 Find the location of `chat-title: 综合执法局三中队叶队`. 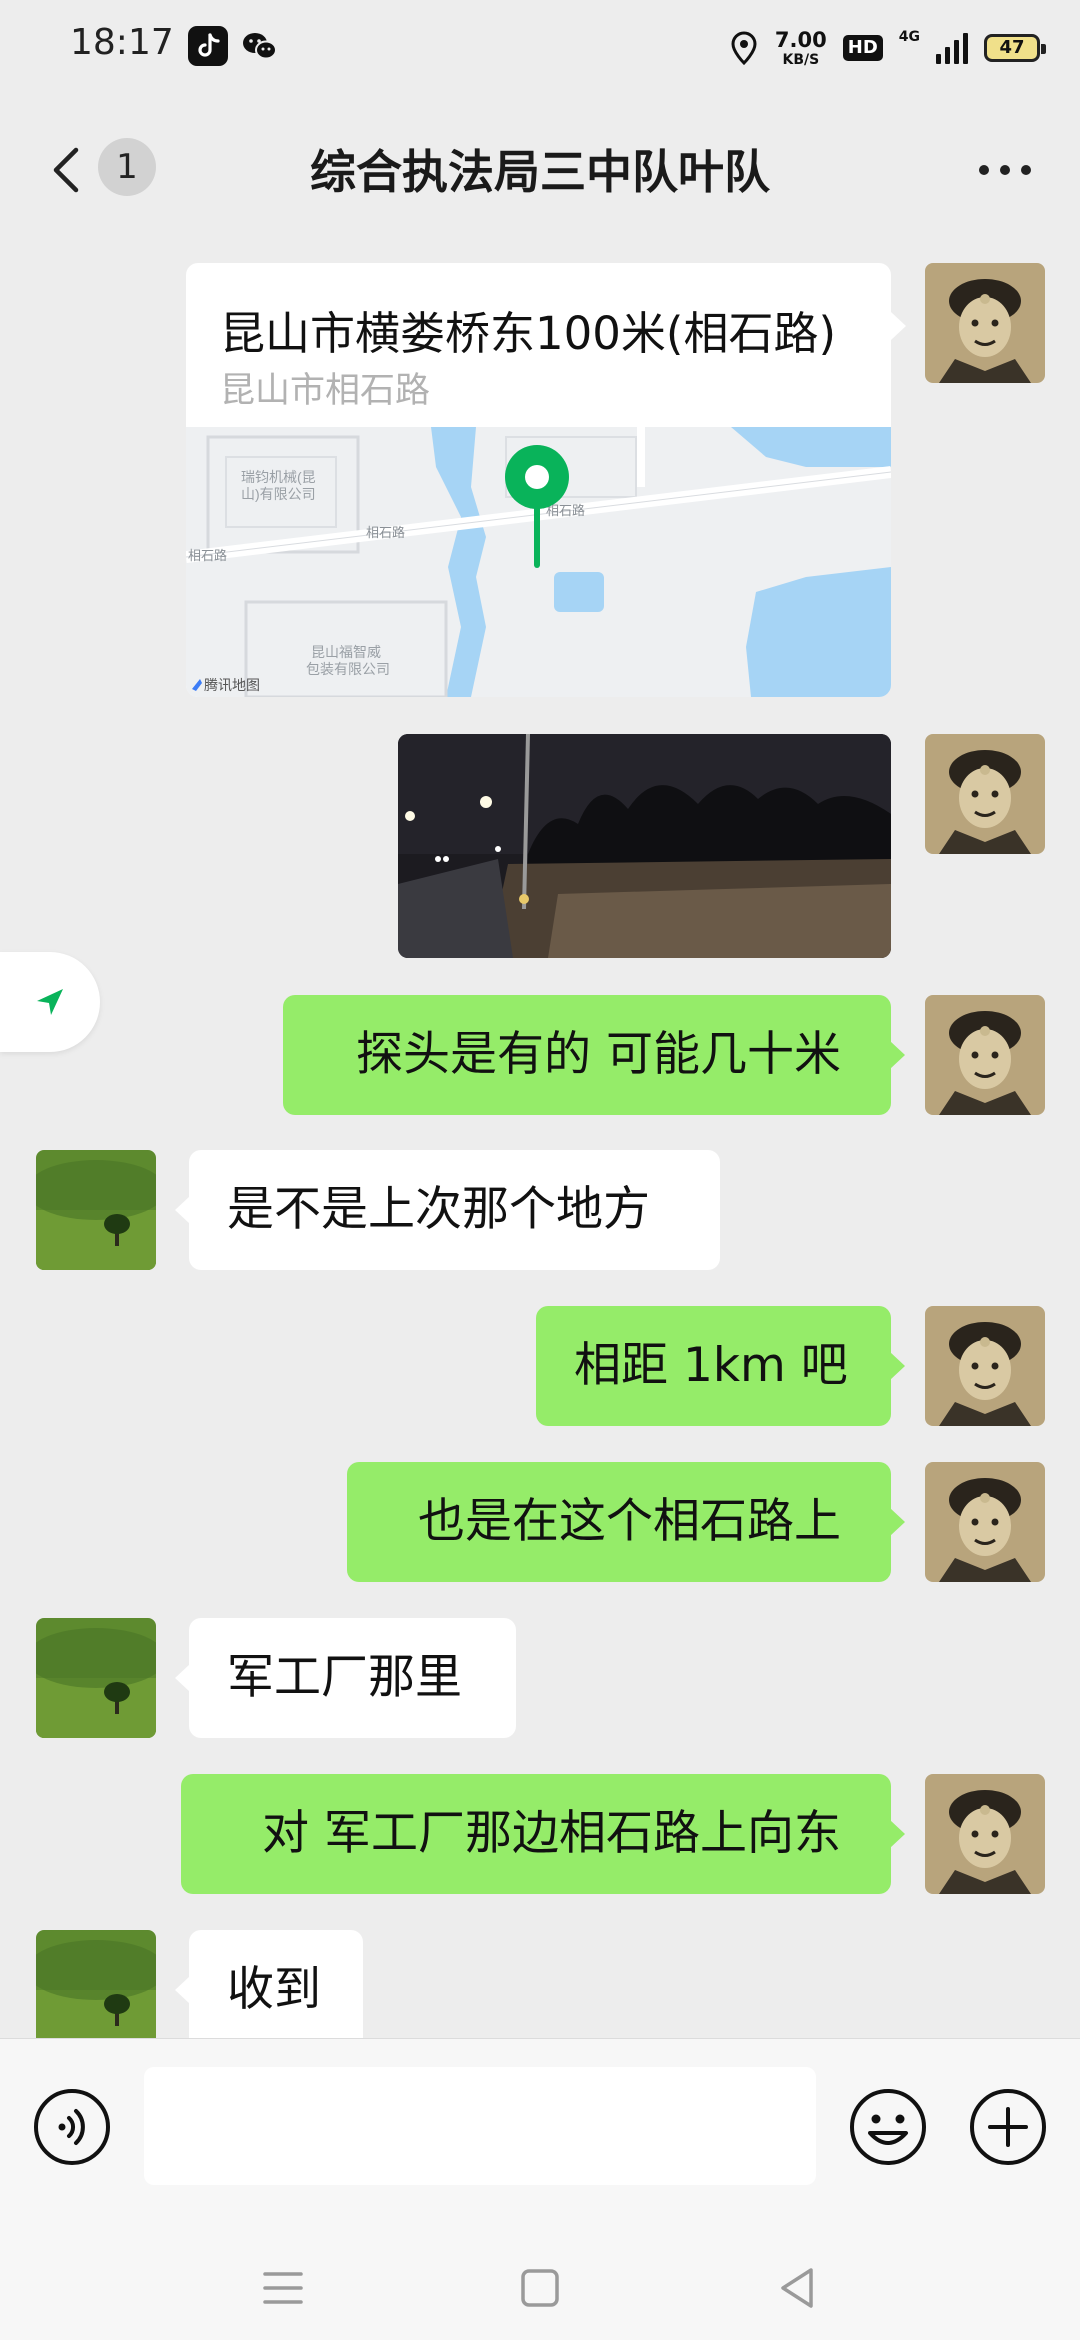

chat-title: 综合执法局三中队叶队 is located at coordinates (540, 172).